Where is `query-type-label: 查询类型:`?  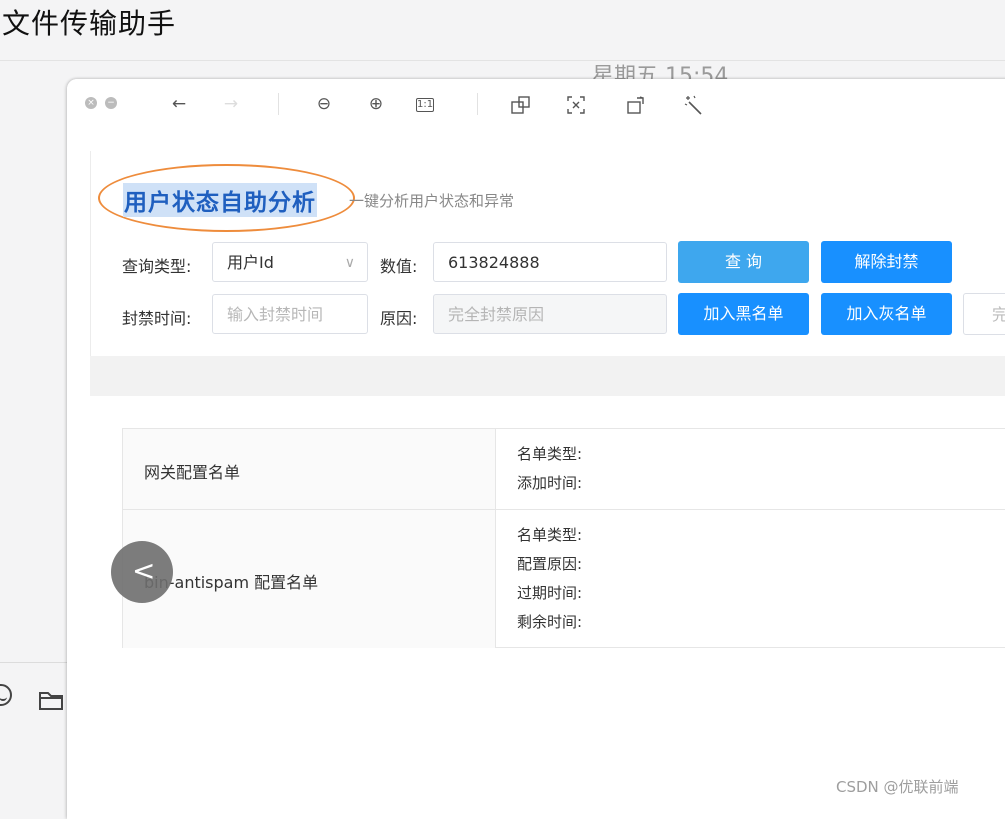 query-type-label: 查询类型: is located at coordinates (157, 266).